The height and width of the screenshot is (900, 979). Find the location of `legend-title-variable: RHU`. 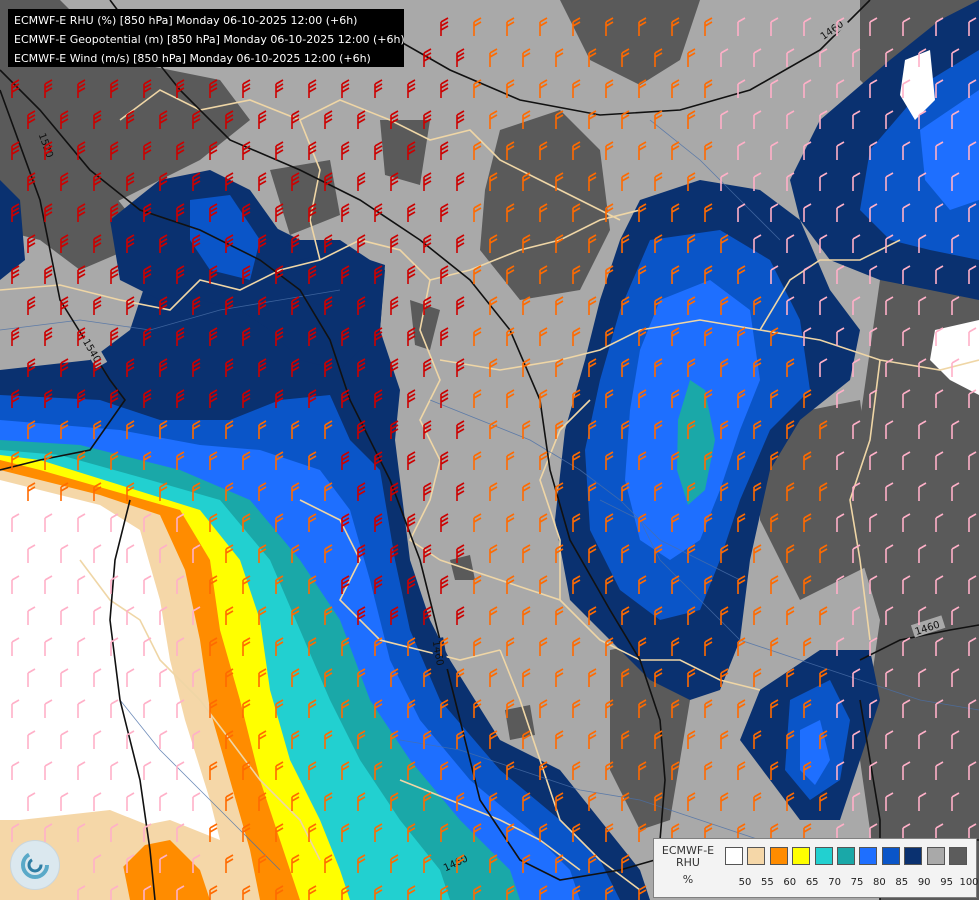

legend-title-variable: RHU is located at coordinates (688, 862).